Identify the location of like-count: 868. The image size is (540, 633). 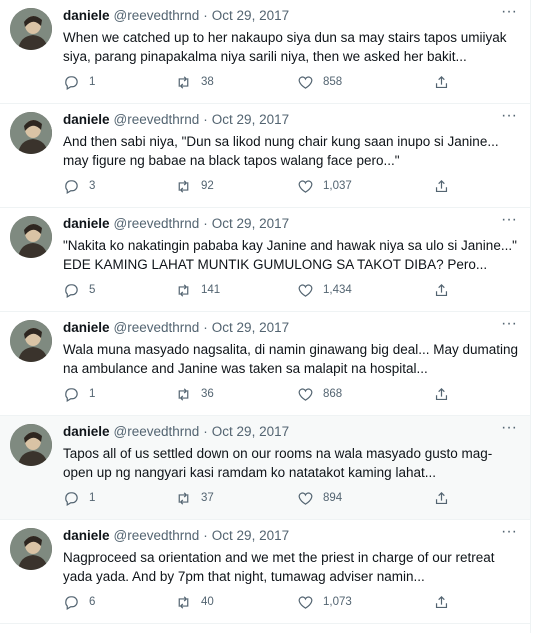
(333, 394).